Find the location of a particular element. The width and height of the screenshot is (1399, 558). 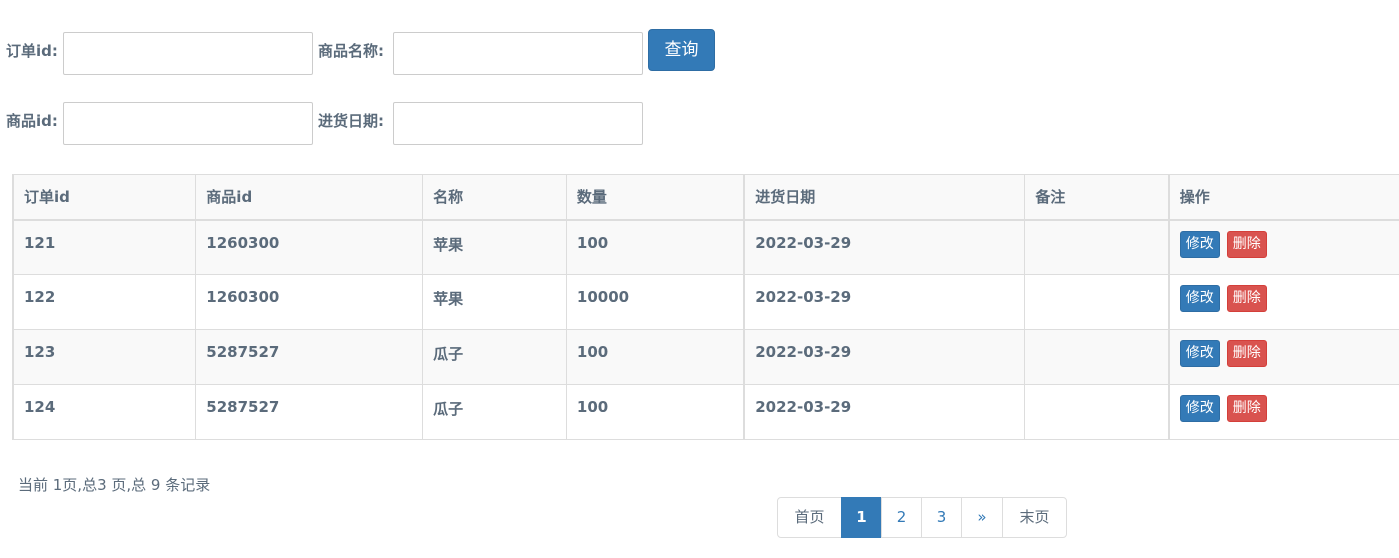

order-id-label: 订单id: is located at coordinates (32, 51).